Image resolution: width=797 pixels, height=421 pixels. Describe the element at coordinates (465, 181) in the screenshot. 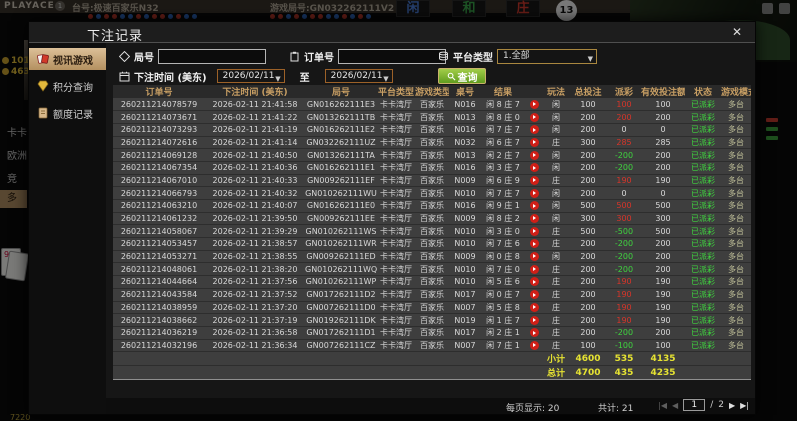

I see `cell-table_no: N009` at that location.